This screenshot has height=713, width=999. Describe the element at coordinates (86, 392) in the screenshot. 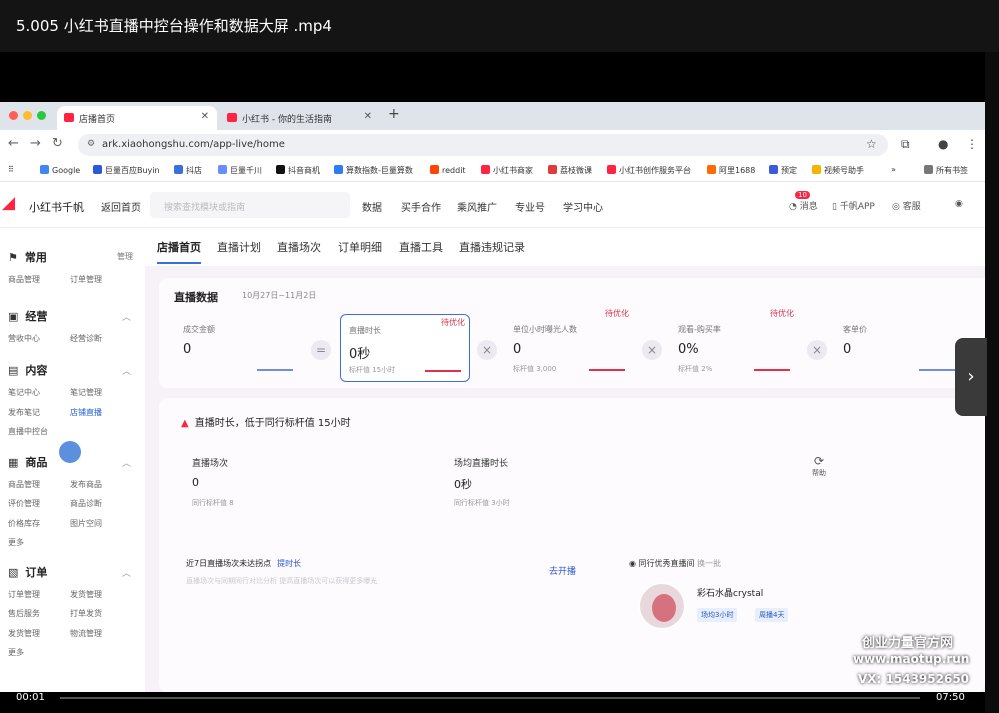

I see `sidebar-item: 笔记管理` at that location.